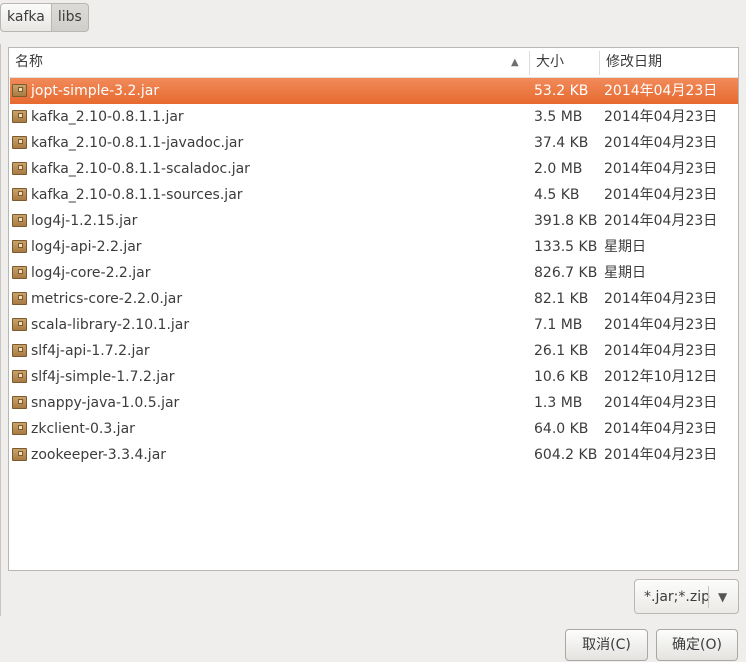 The image size is (746, 662). I want to click on file-size: 2.0 MB, so click(558, 169).